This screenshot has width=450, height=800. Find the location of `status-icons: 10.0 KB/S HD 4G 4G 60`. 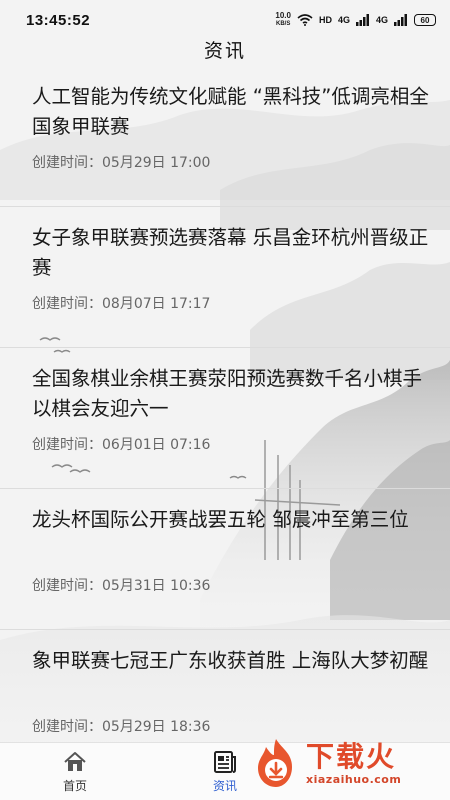

status-icons: 10.0 KB/S HD 4G 4G 60 is located at coordinates (355, 20).